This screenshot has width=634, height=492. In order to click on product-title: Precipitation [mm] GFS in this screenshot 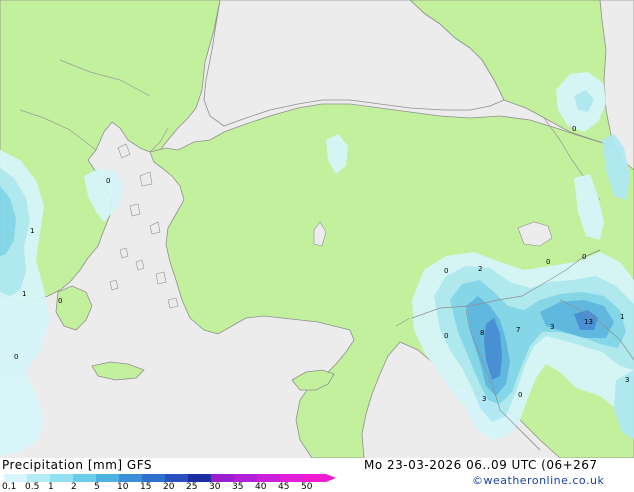, I will do `click(77, 465)`.